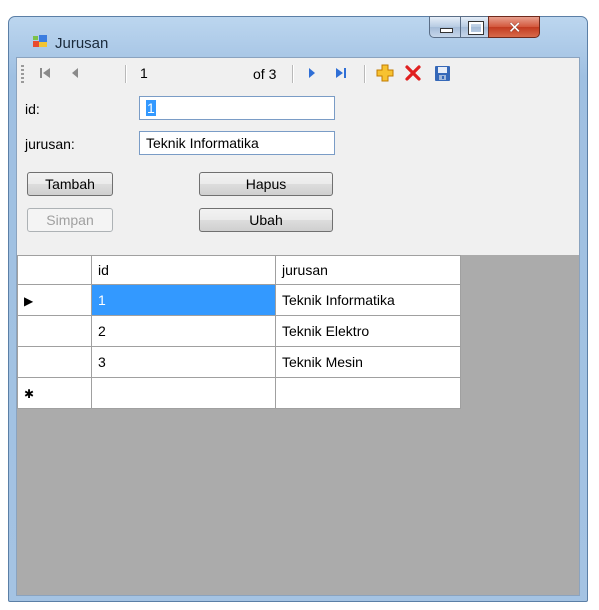 The image size is (599, 610). Describe the element at coordinates (312, 73) in the screenshot. I see `move-next-icon` at that location.